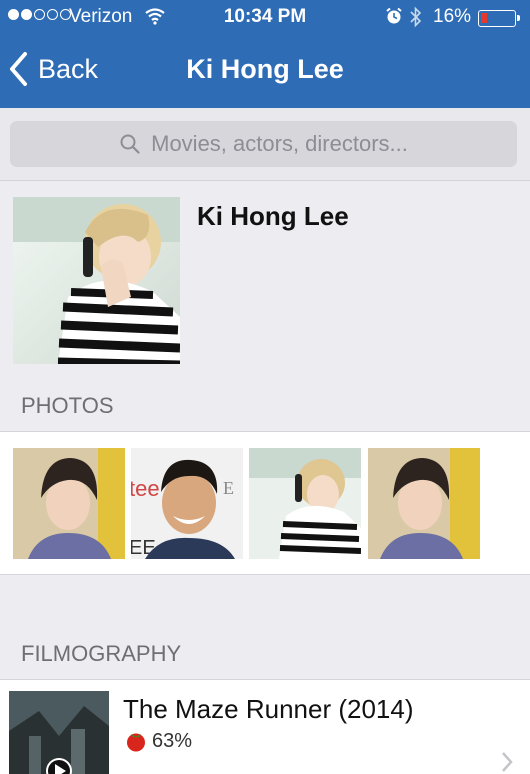  What do you see at coordinates (394, 19) in the screenshot?
I see `alarm-icon` at bounding box center [394, 19].